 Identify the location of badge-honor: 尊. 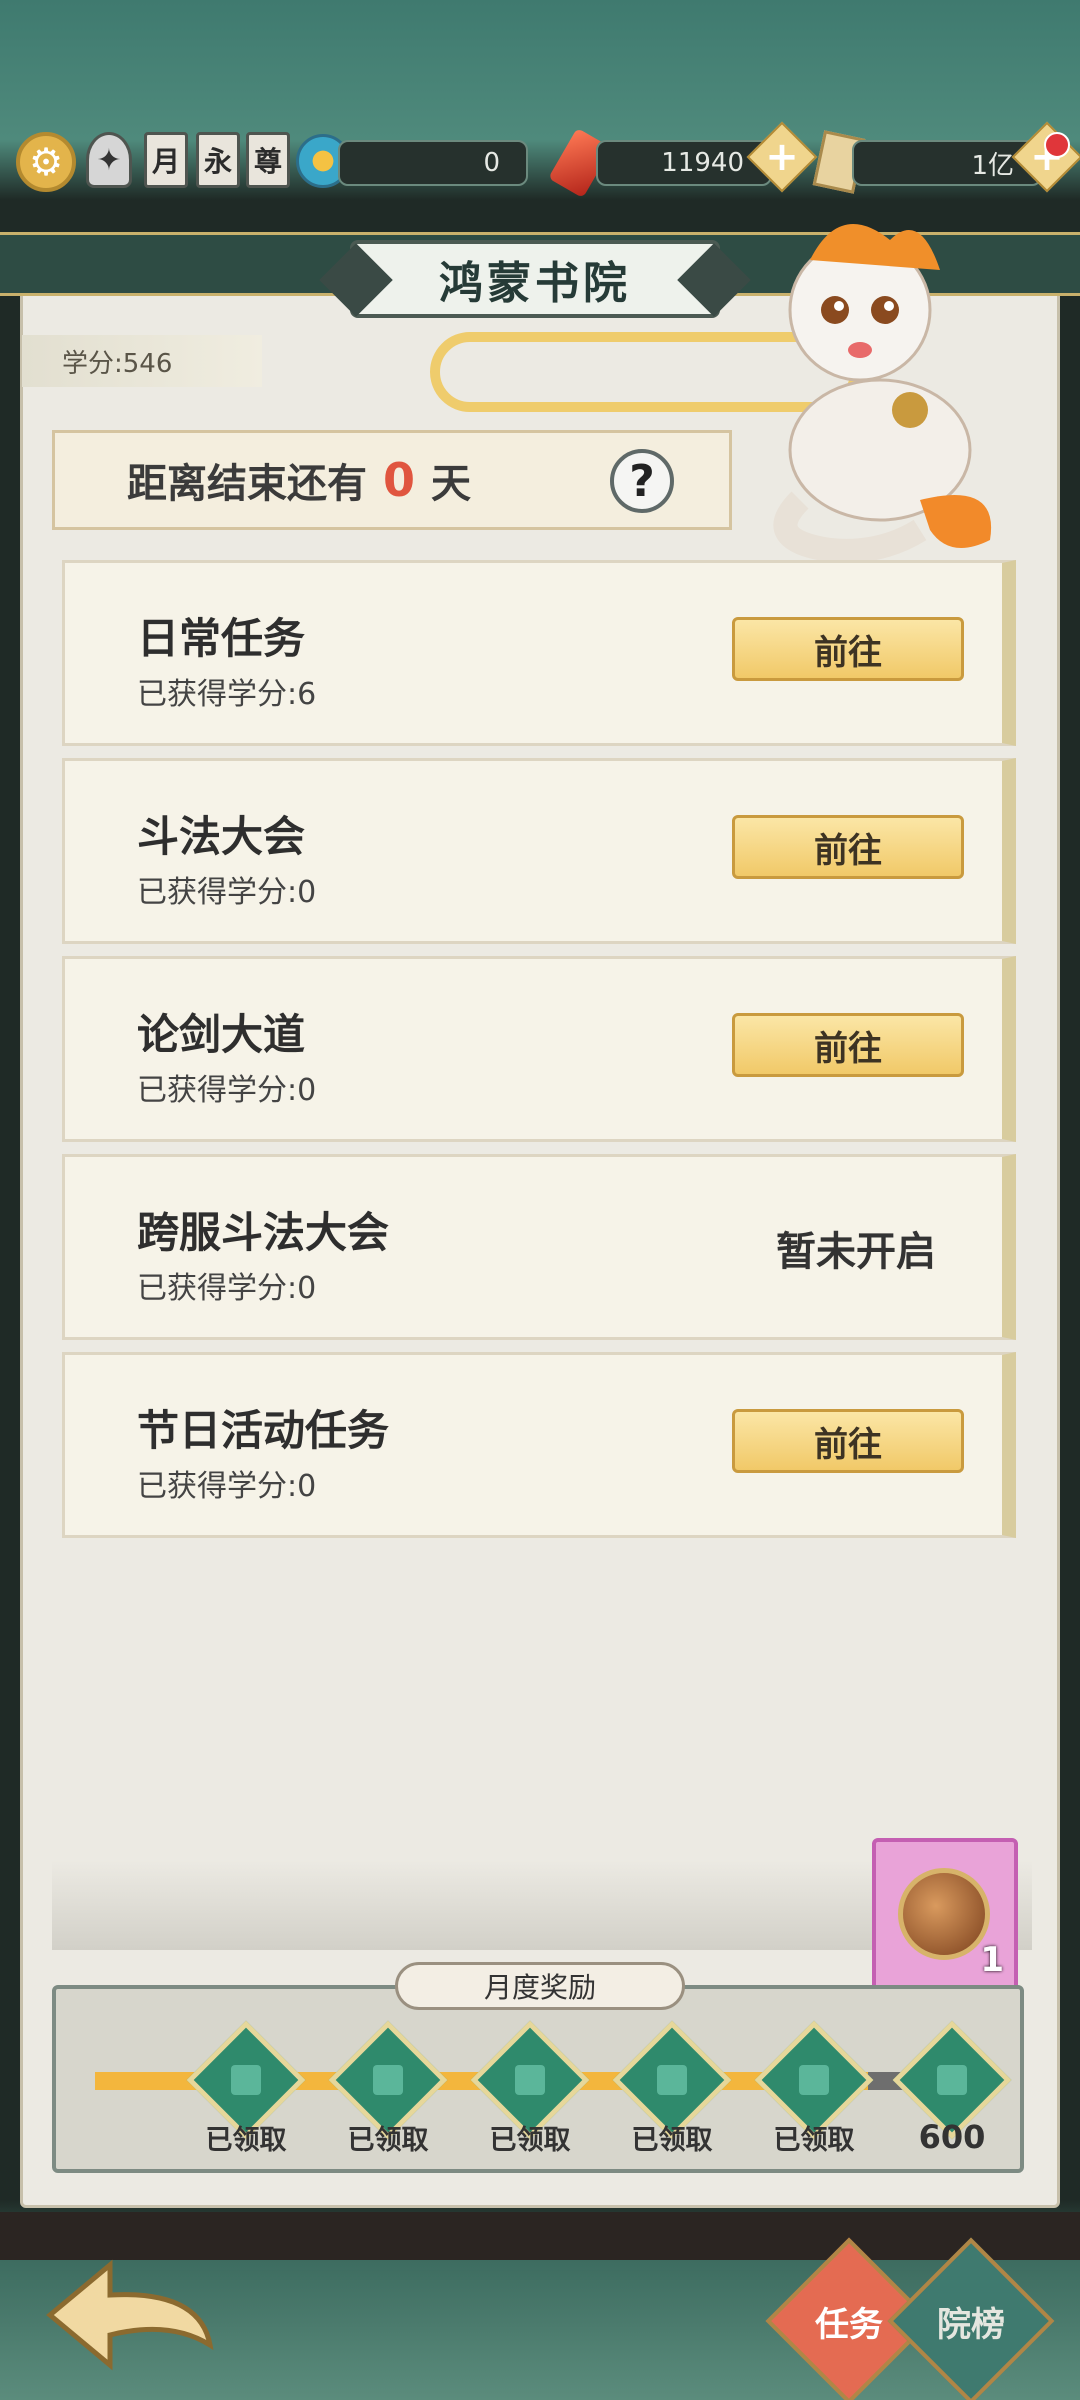
(268, 160).